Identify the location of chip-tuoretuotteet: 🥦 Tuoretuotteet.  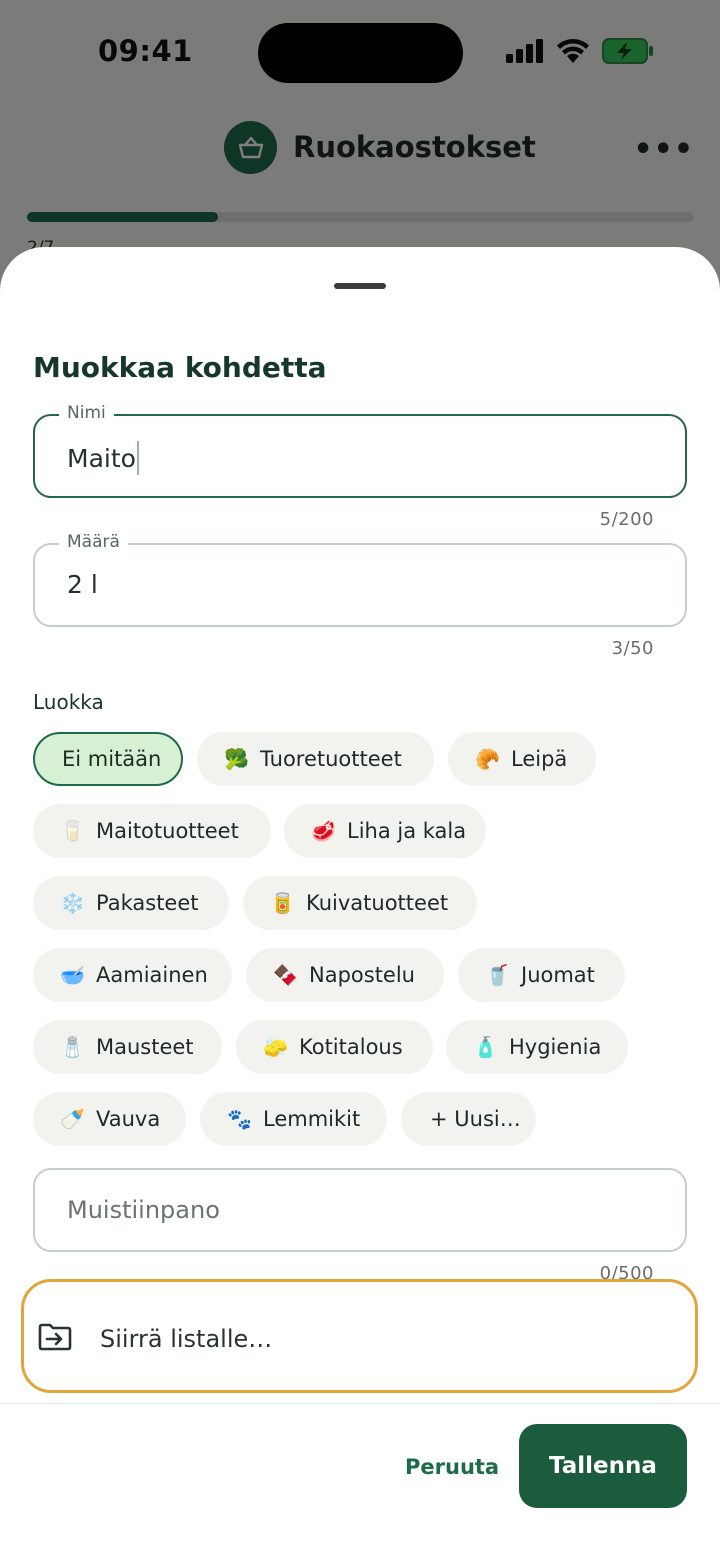
(315, 759).